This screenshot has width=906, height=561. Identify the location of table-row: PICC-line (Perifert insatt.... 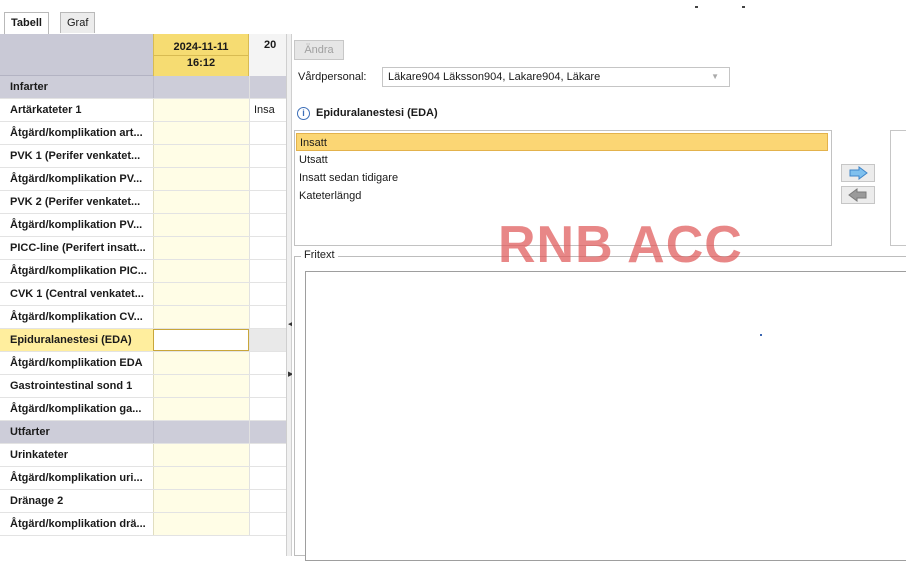
(143, 248).